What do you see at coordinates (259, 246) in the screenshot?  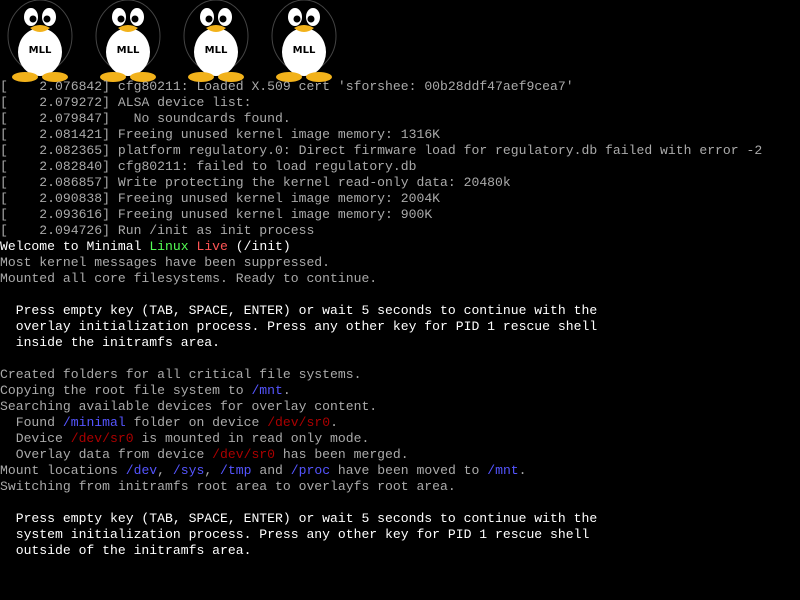 I see `welcome-suffix: (/init)` at bounding box center [259, 246].